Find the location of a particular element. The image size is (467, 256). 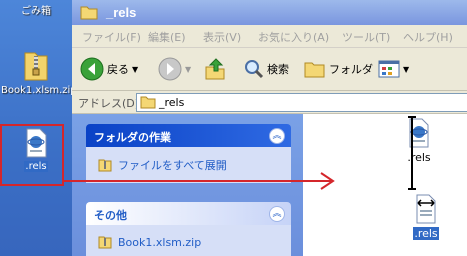

highlight-box is located at coordinates (32, 155).